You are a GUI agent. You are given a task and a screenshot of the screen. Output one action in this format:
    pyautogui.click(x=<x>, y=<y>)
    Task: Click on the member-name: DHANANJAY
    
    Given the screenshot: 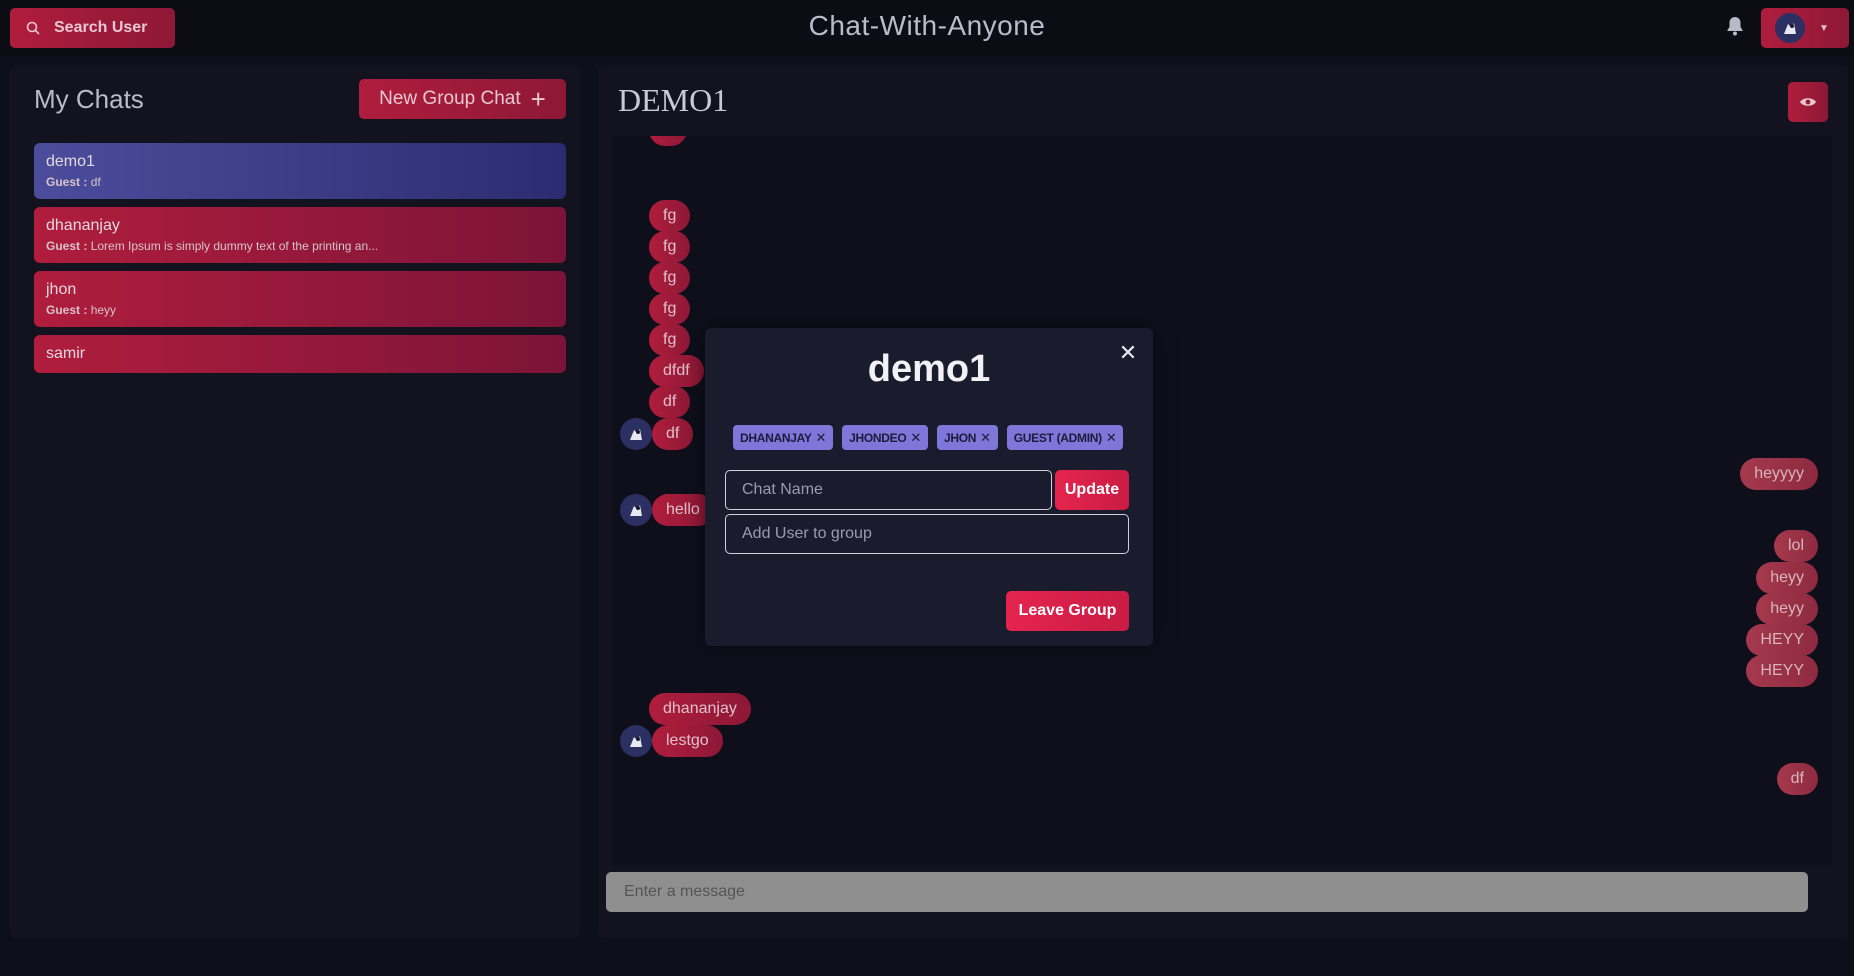 What is the action you would take?
    pyautogui.click(x=776, y=437)
    